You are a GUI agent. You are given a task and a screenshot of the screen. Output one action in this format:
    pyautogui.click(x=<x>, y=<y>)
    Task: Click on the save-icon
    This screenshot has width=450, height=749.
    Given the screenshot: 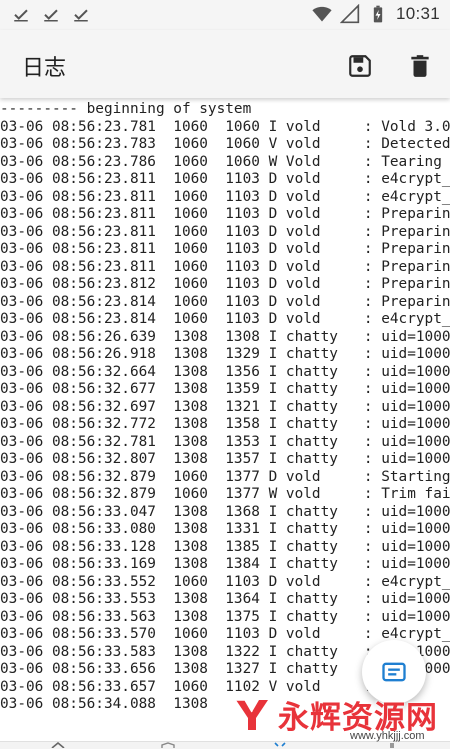 What is the action you would take?
    pyautogui.click(x=360, y=66)
    